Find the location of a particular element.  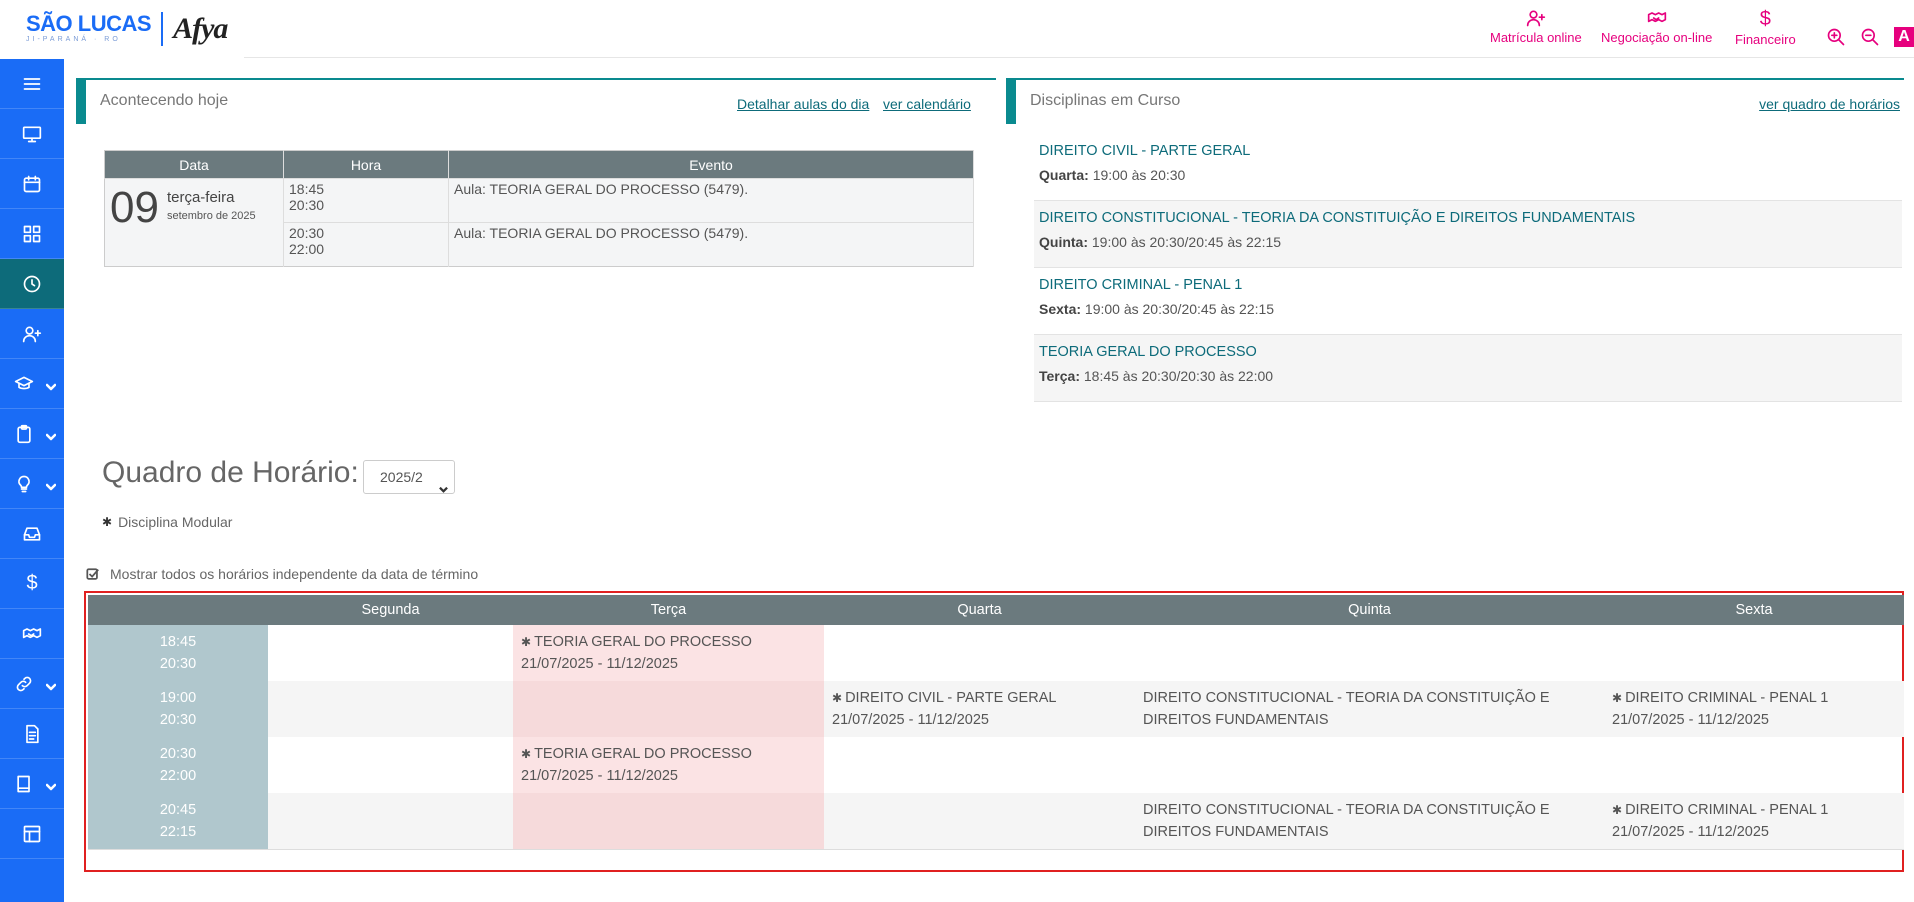

clipboard-icon is located at coordinates (24, 433).